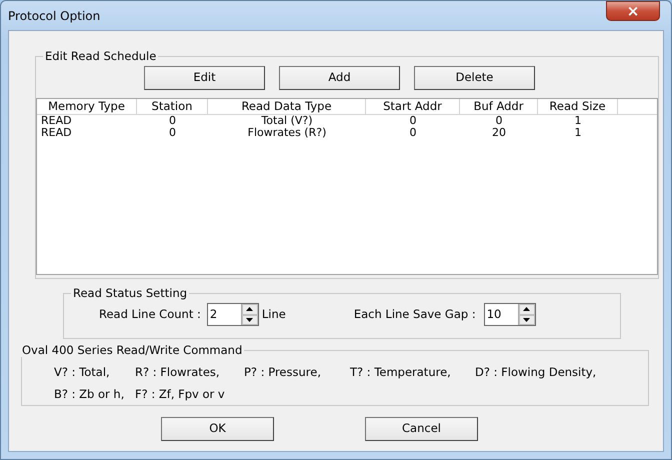 Image resolution: width=672 pixels, height=460 pixels. What do you see at coordinates (510, 314) in the screenshot?
I see `save-gap-spinner: 10` at bounding box center [510, 314].